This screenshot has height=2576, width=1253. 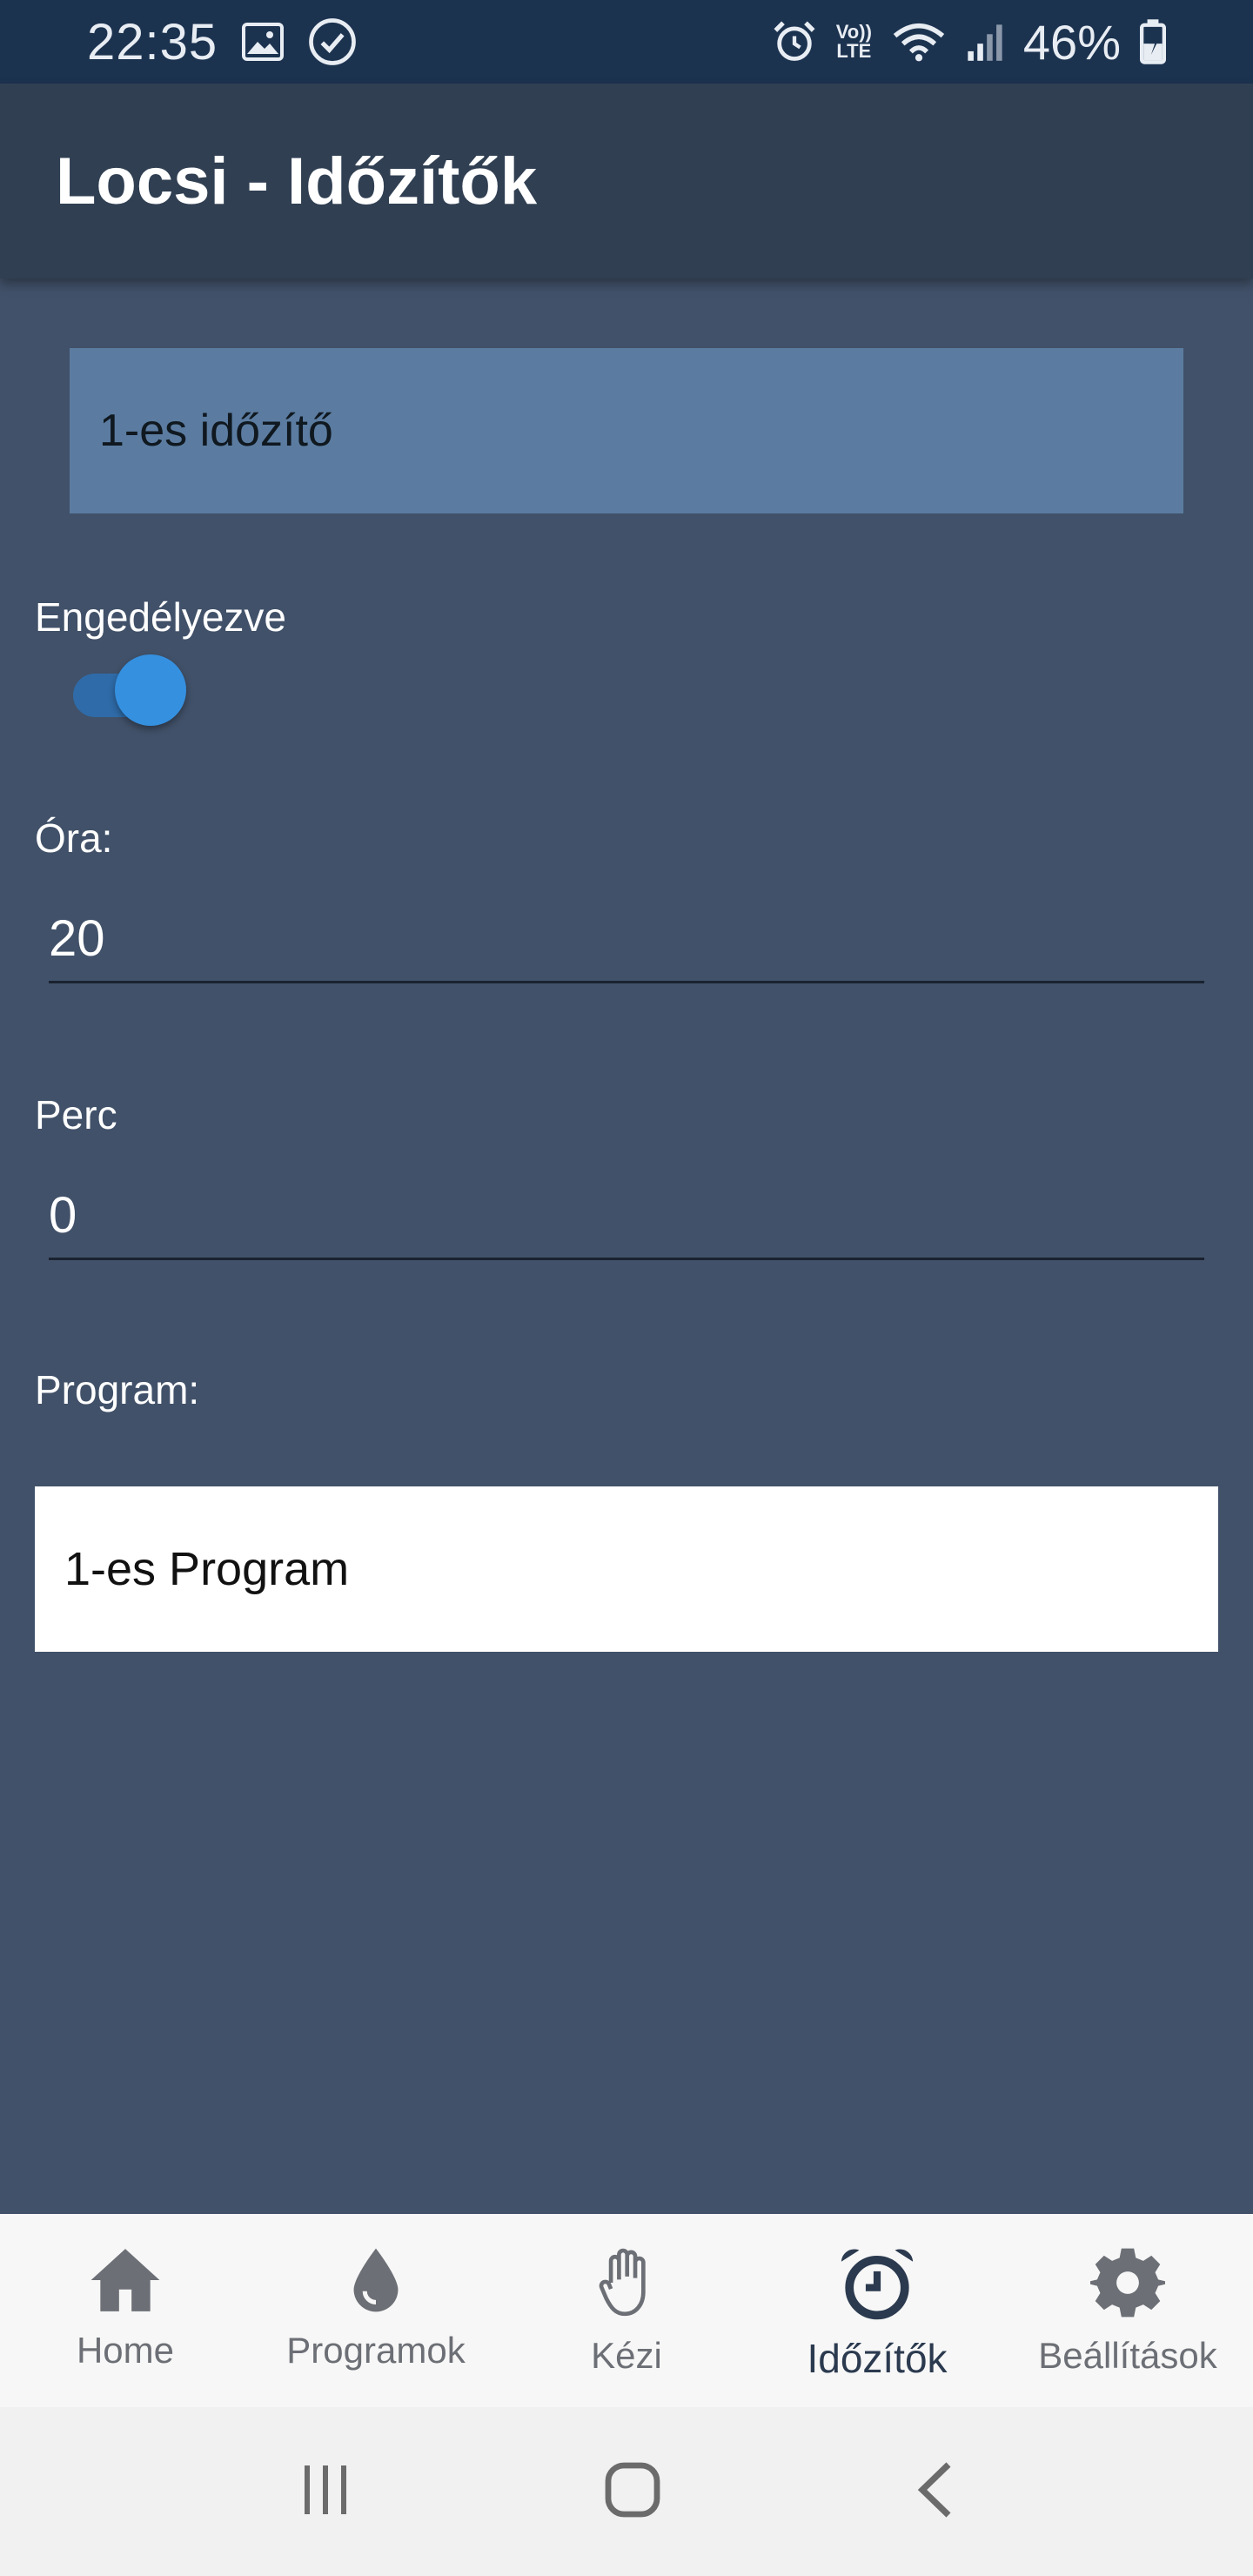 I want to click on gear-icon, so click(x=1127, y=2284).